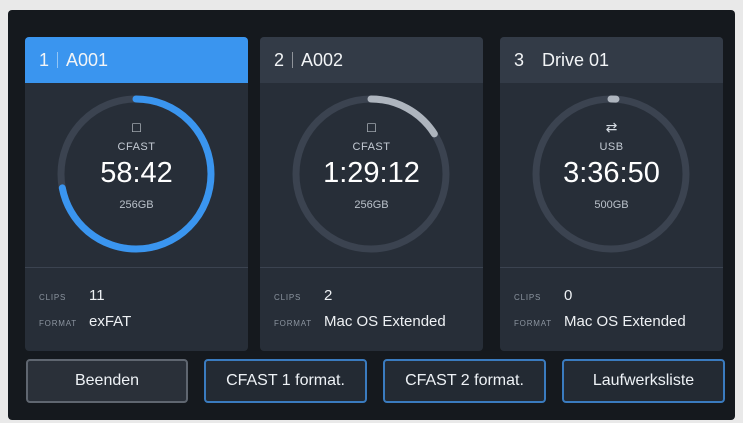 The width and height of the screenshot is (743, 423). What do you see at coordinates (136, 60) in the screenshot?
I see `slot-header: 1 A001` at bounding box center [136, 60].